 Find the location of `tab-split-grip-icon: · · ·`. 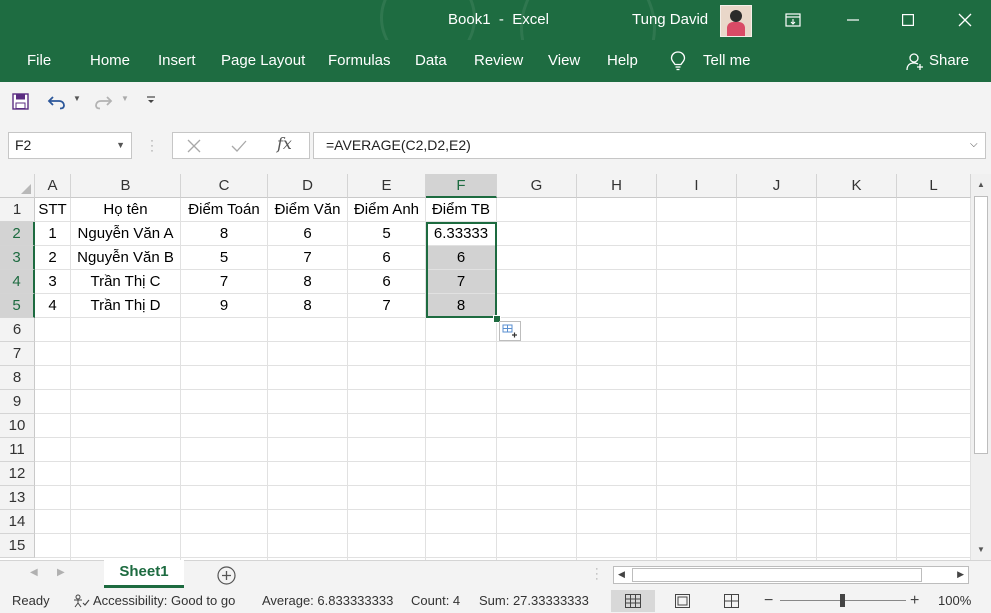

tab-split-grip-icon: · · · is located at coordinates (597, 574).